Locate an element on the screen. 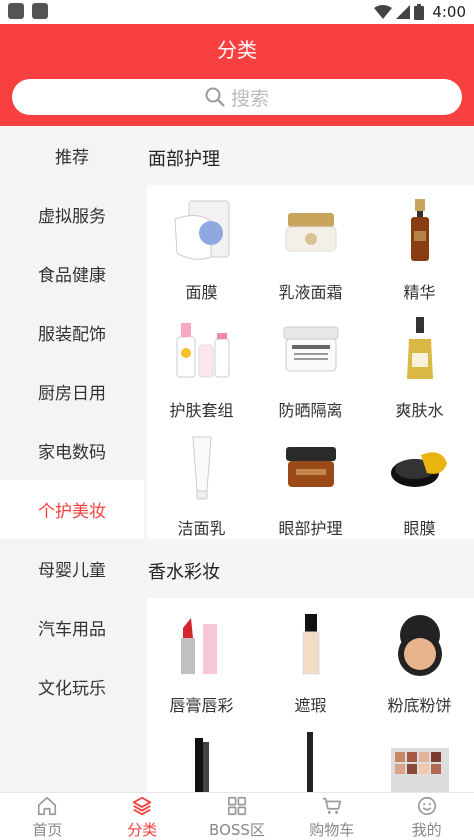  subcategory-lipstick: 唇膏唇彩 is located at coordinates (201, 657).